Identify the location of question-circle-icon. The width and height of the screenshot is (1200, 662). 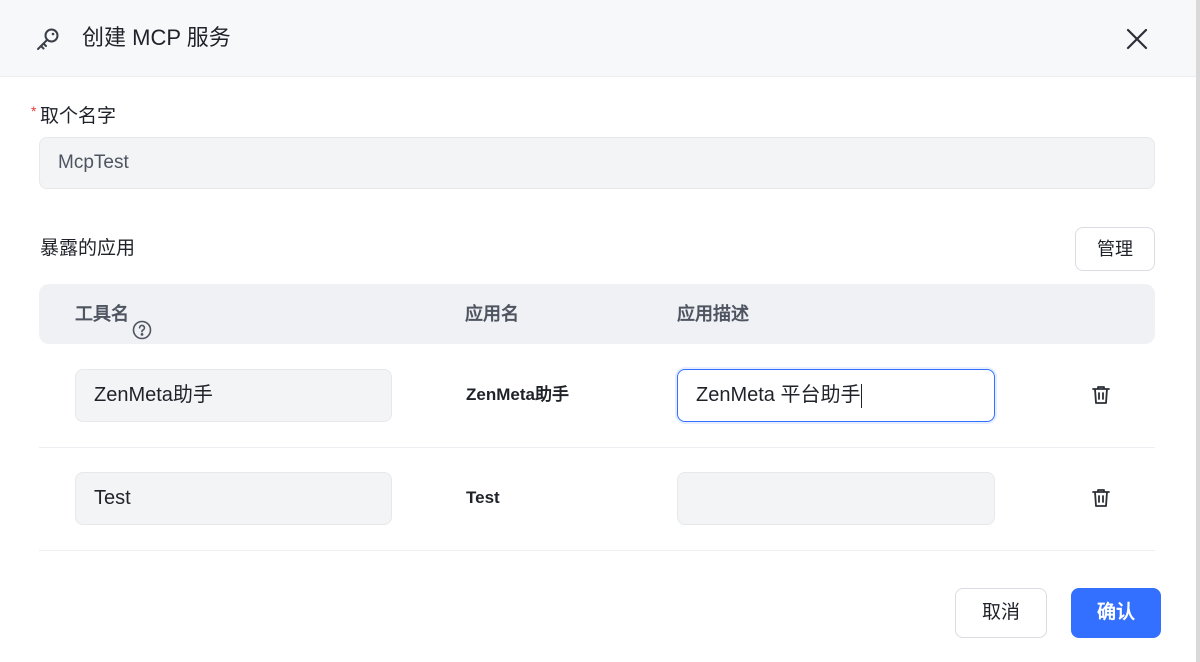
(142, 322).